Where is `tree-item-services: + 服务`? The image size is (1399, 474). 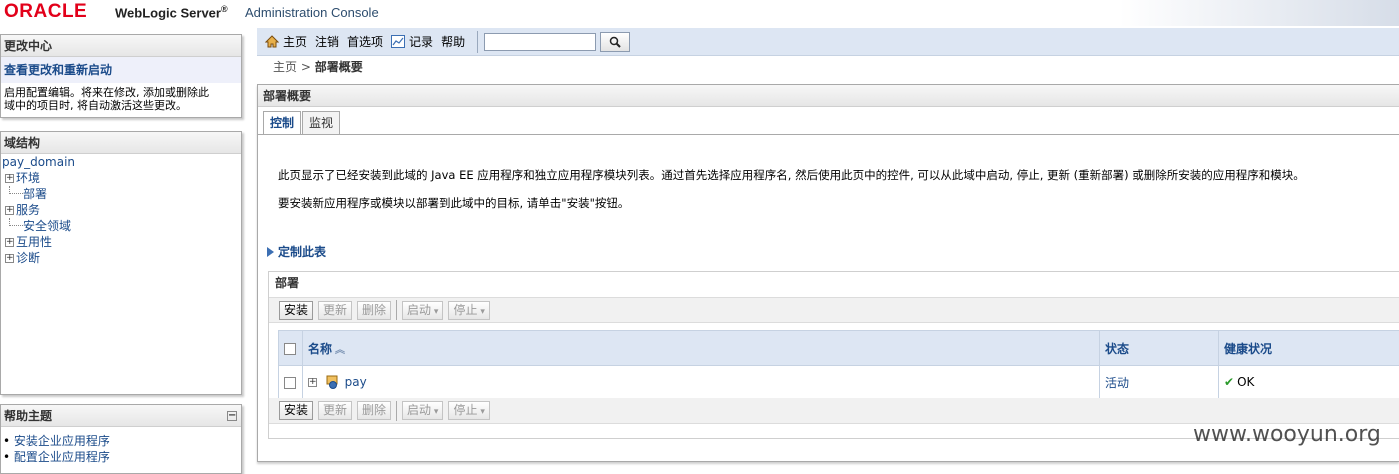 tree-item-services: + 服务 is located at coordinates (121, 210).